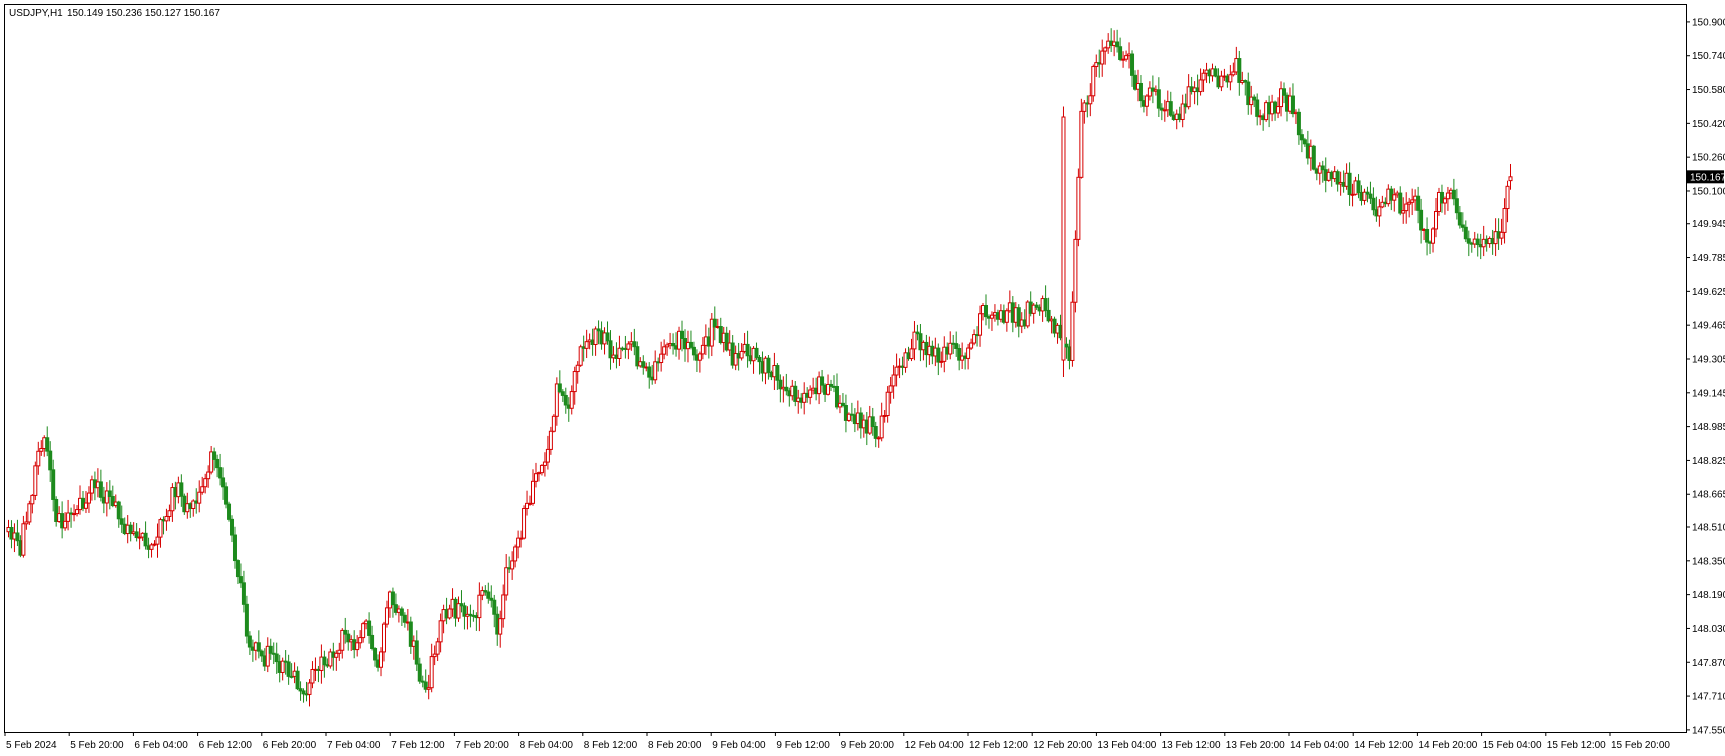 The image size is (1725, 756). What do you see at coordinates (1708, 663) in the screenshot?
I see `price-tick-label: 147.870` at bounding box center [1708, 663].